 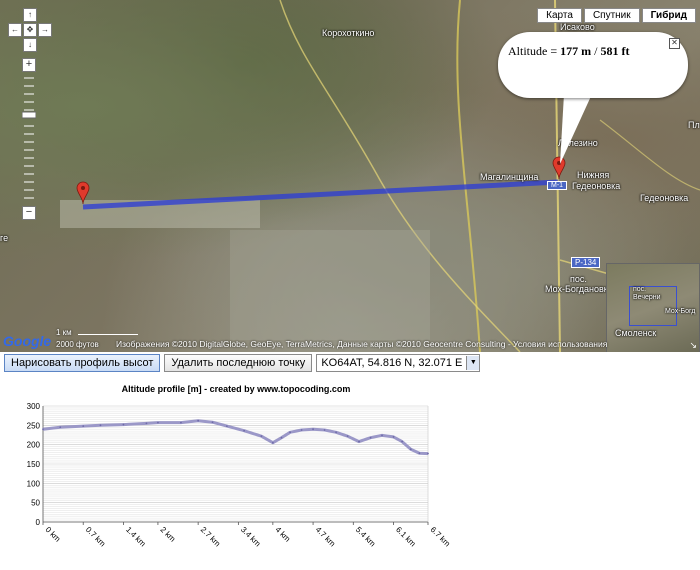 What do you see at coordinates (53, 534) in the screenshot?
I see `x-tick-label: 0 km` at bounding box center [53, 534].